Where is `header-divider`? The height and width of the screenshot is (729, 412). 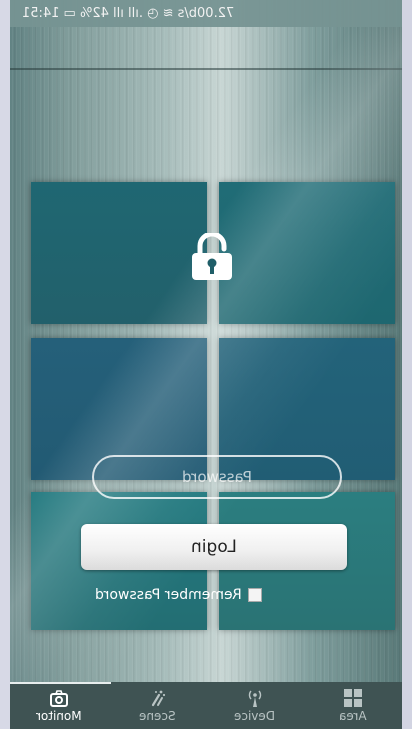
header-divider is located at coordinates (206, 69).